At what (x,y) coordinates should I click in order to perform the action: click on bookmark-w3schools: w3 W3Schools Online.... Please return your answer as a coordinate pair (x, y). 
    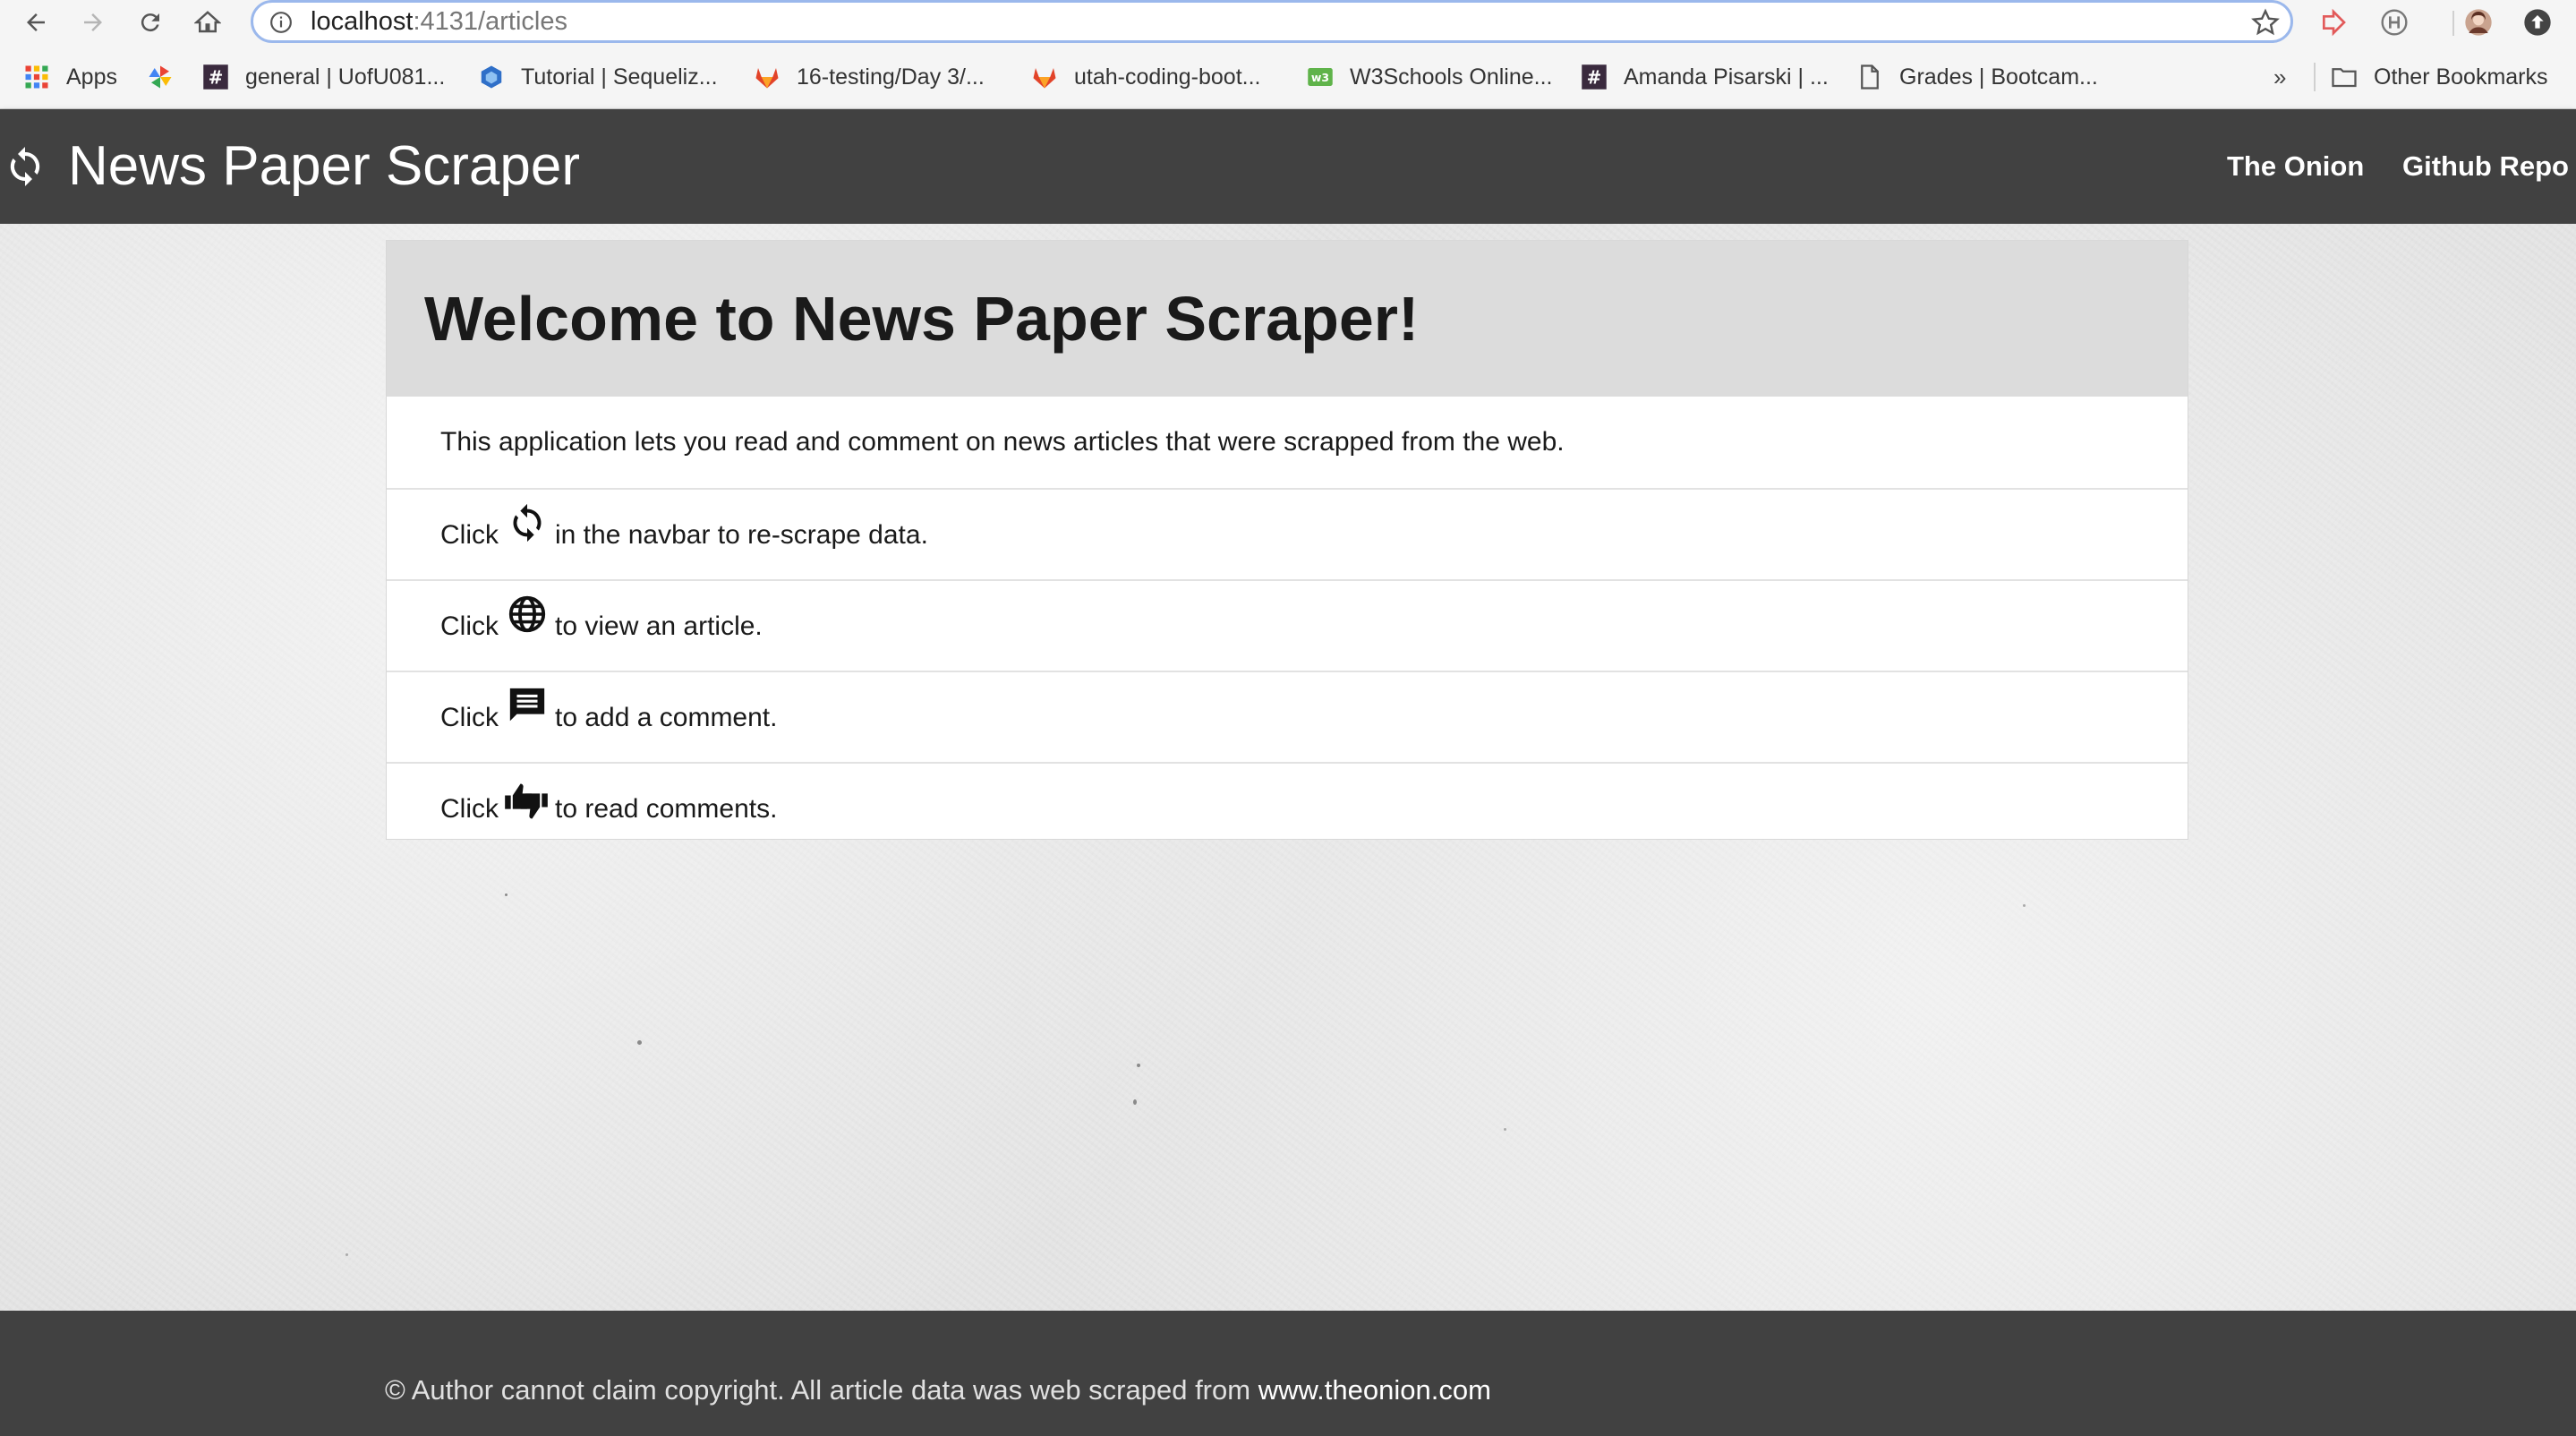
    Looking at the image, I should click on (1430, 77).